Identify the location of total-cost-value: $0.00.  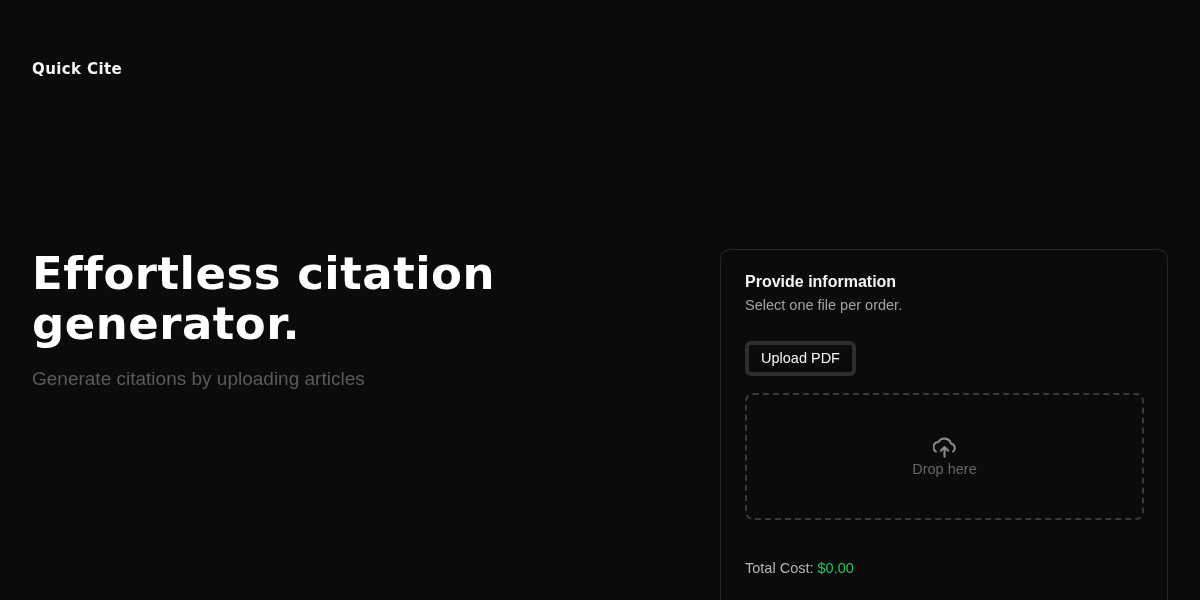
(835, 568).